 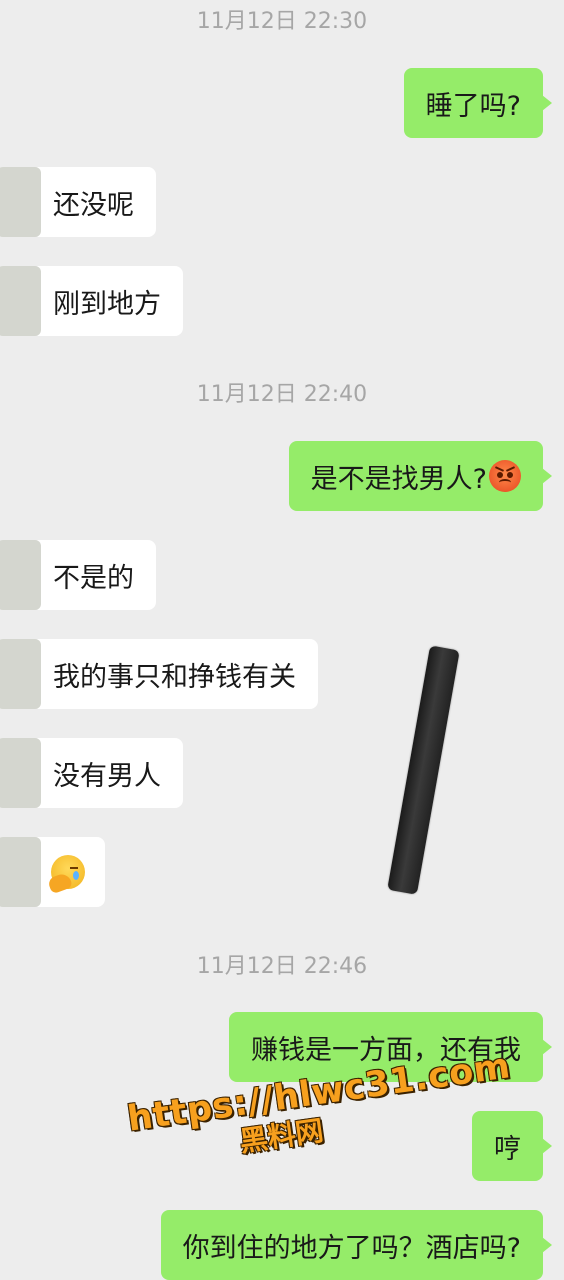 What do you see at coordinates (473, 106) in the screenshot?
I see `message-text: 睡了吗?` at bounding box center [473, 106].